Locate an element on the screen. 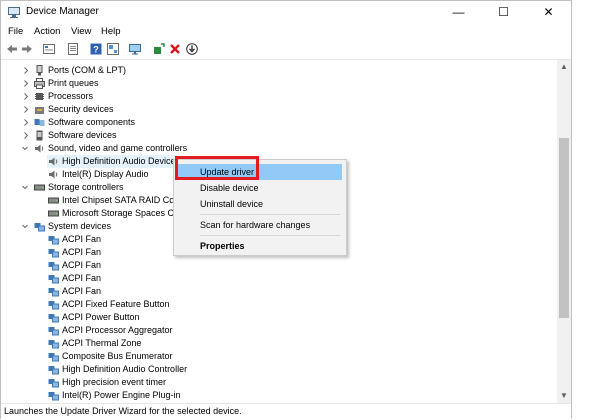  menu-action: Action is located at coordinates (47, 31).